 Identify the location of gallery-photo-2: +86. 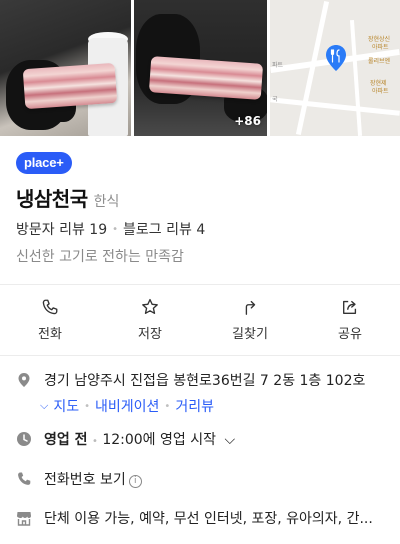
(200, 68).